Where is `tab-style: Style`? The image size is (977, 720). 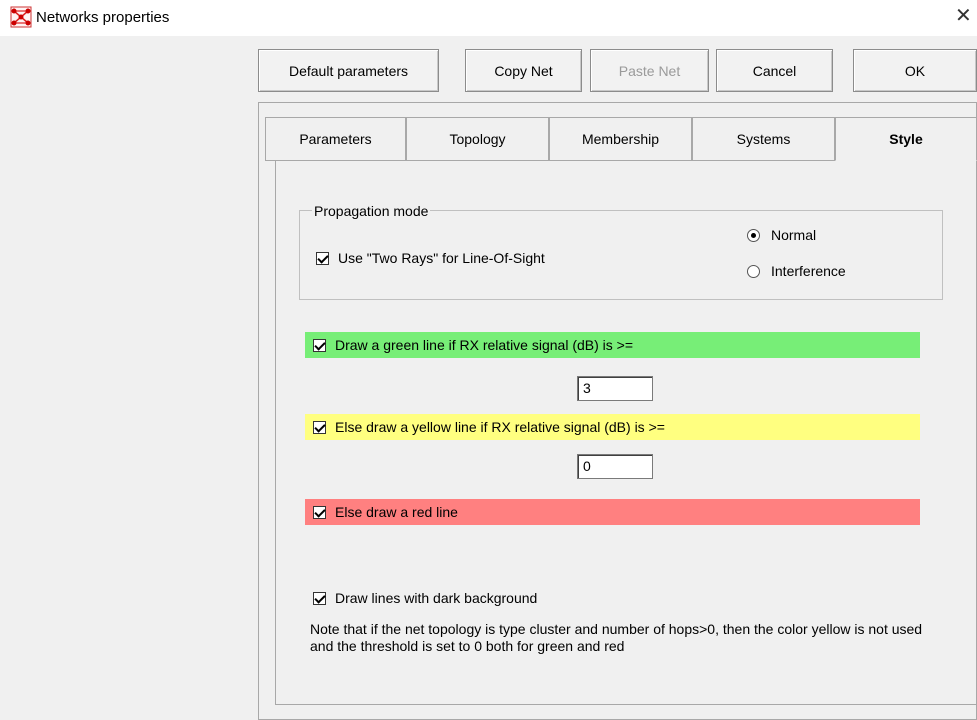 tab-style: Style is located at coordinates (906, 139).